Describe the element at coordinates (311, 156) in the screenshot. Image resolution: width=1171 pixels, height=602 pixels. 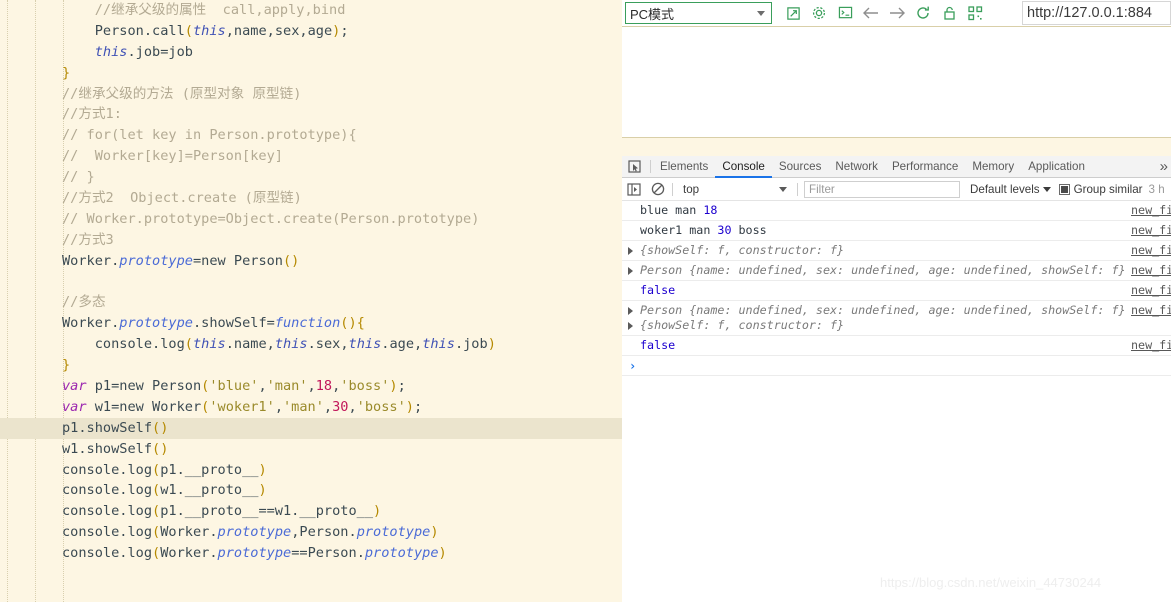
I see `code-line: // Worker[key]=Person[key]` at that location.